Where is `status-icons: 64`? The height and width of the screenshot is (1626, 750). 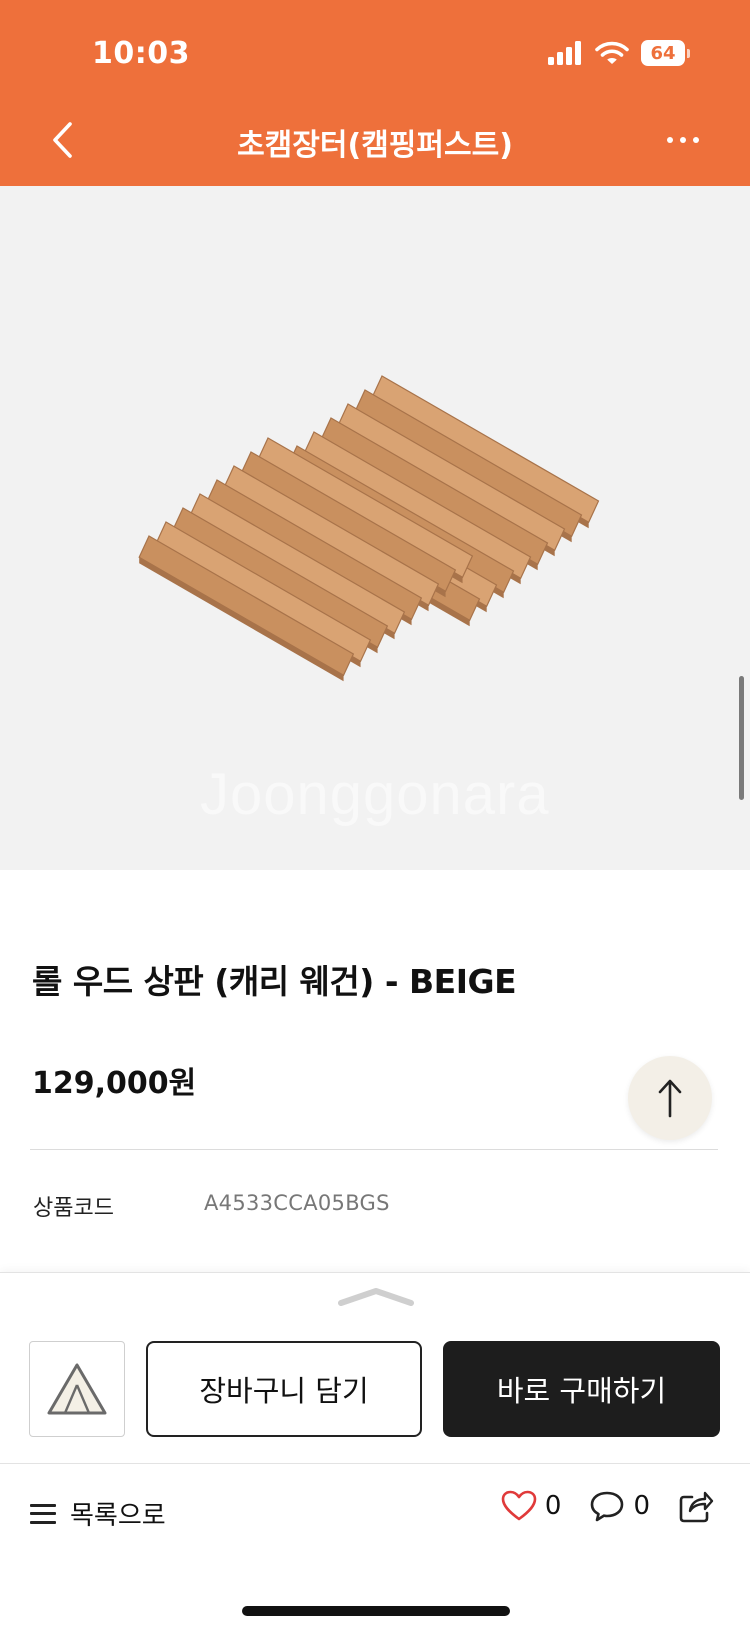
status-icons: 64 is located at coordinates (618, 53).